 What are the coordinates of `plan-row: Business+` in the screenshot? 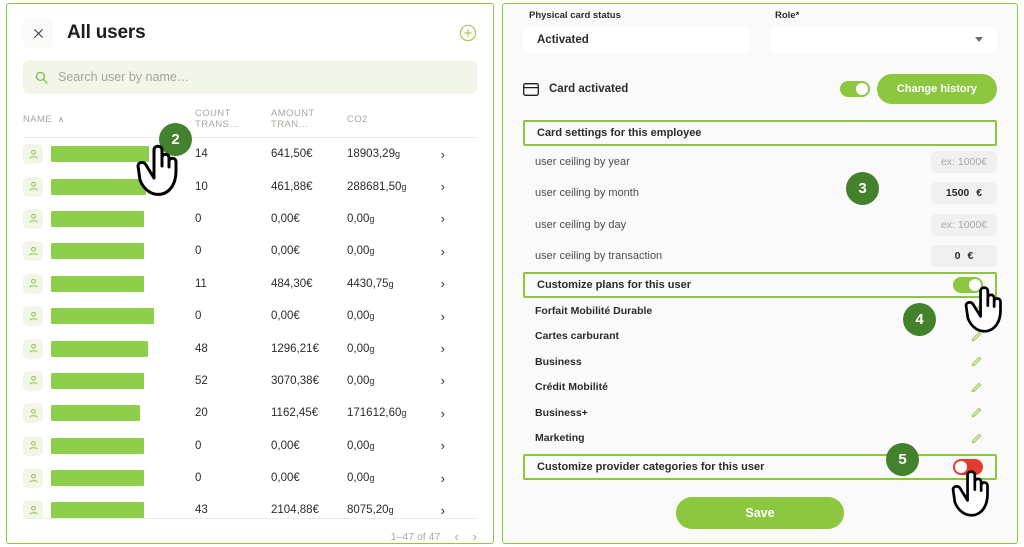 It's located at (760, 413).